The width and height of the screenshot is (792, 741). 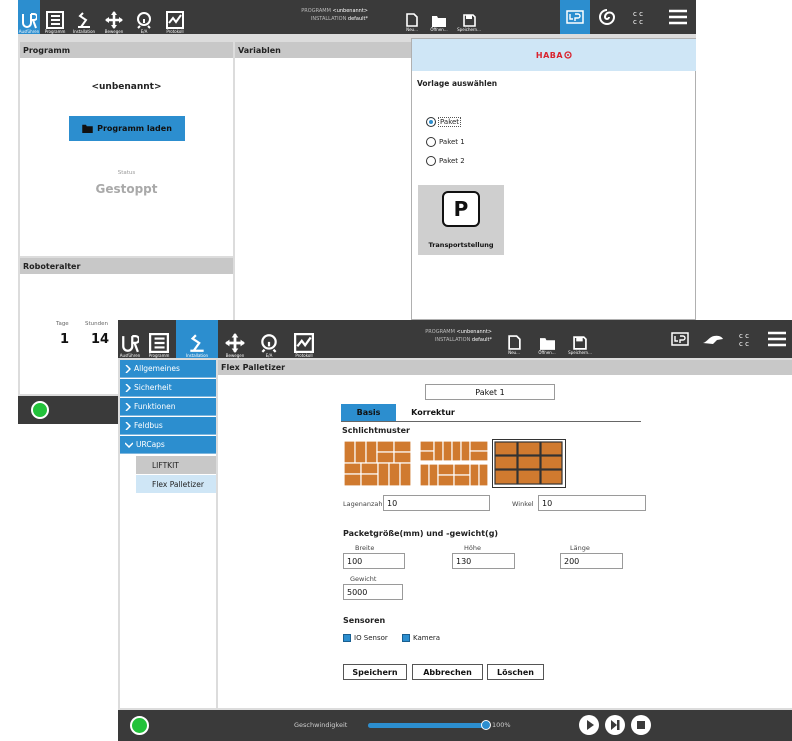 What do you see at coordinates (175, 17) in the screenshot?
I see `back-nav-log: Protokoll` at bounding box center [175, 17].